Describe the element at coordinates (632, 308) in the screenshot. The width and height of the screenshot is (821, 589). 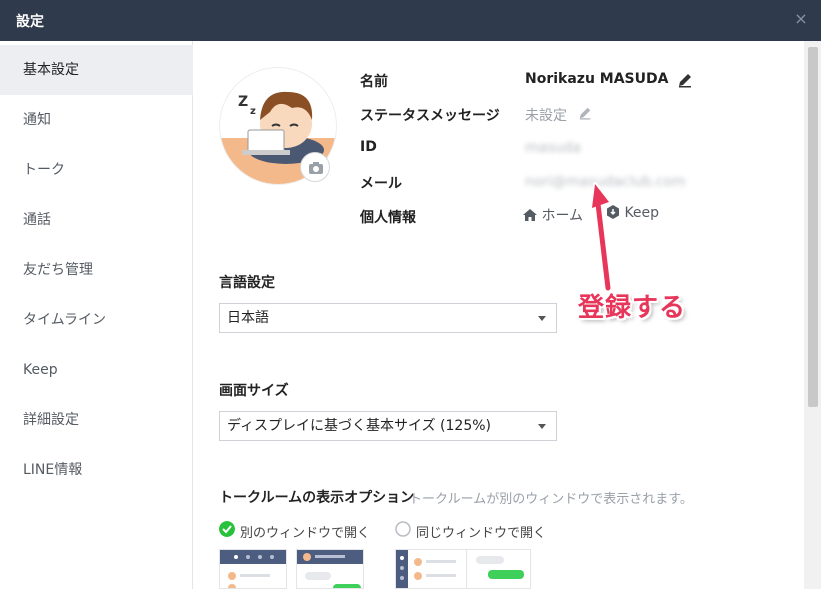
I see `annotation-register-text: 登録する` at that location.